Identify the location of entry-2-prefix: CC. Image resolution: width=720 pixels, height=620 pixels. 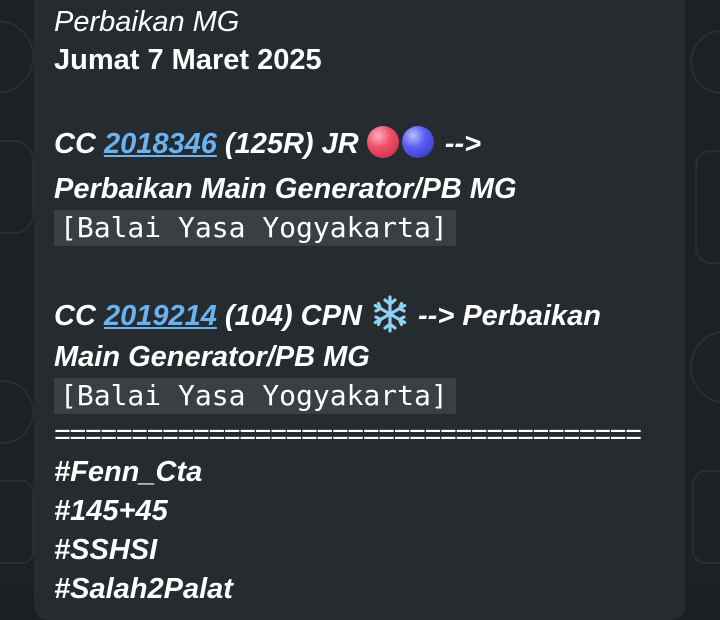
(79, 316).